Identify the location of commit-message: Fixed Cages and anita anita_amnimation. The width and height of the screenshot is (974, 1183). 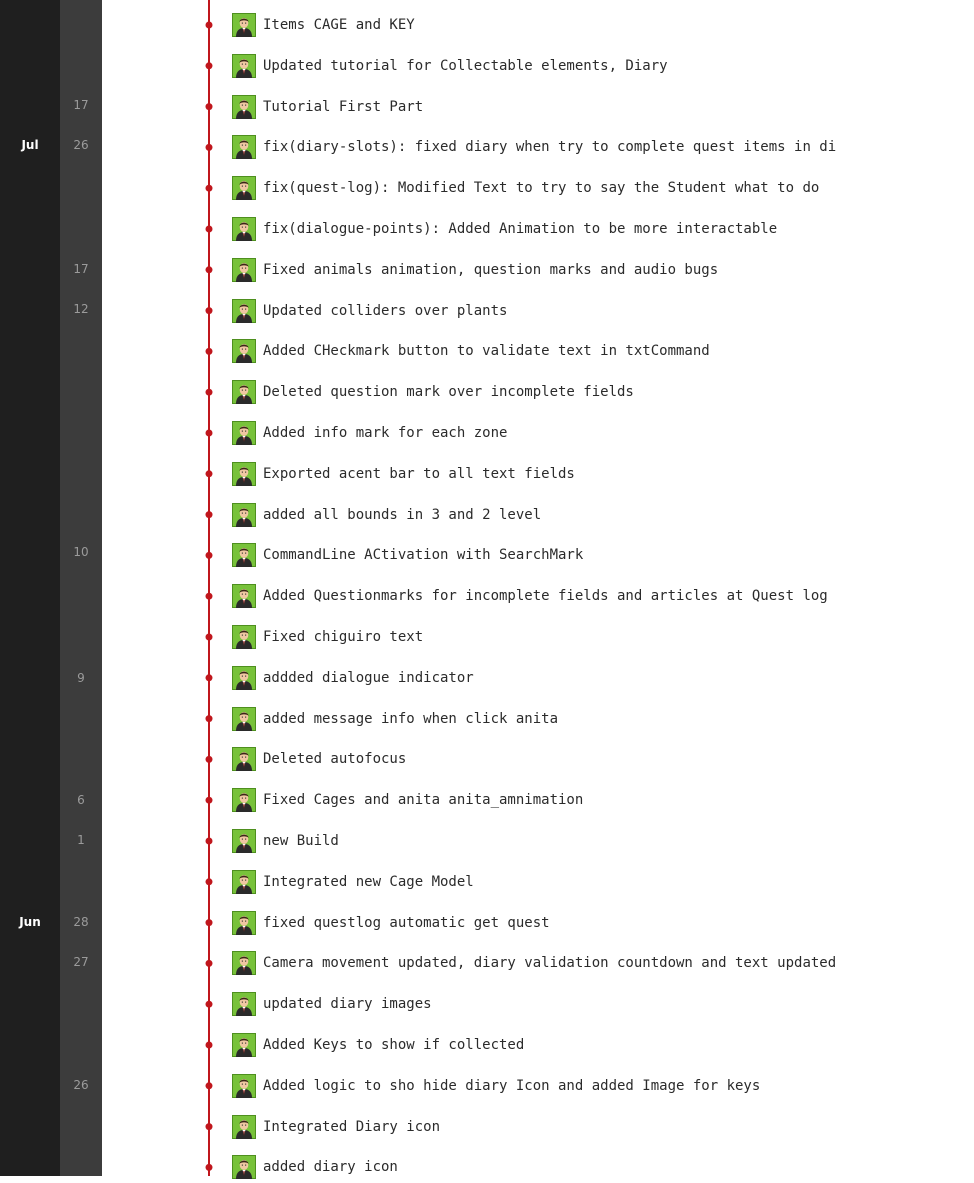
(423, 800).